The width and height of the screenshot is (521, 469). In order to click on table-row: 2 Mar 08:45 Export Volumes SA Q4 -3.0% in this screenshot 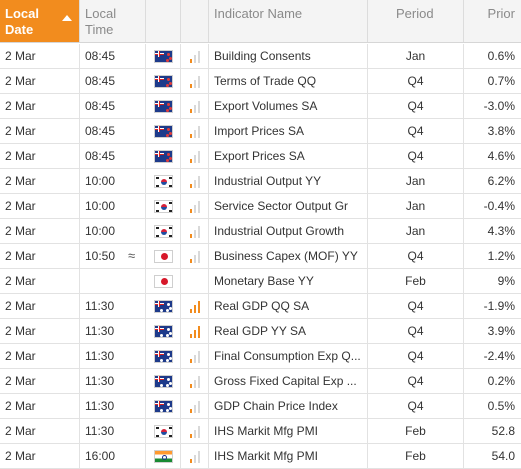, I will do `click(260, 106)`.